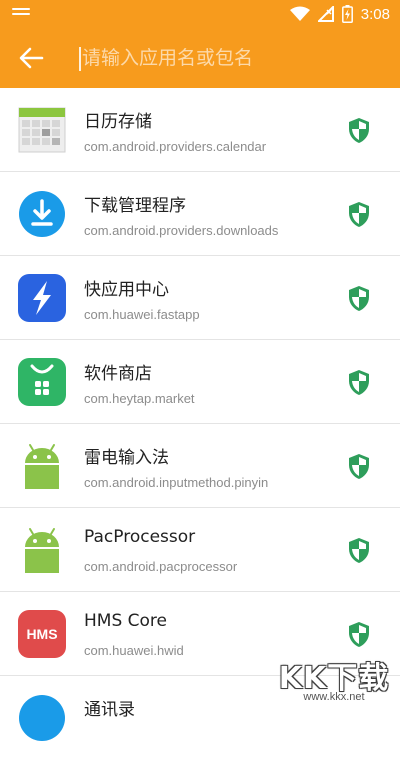 This screenshot has height=760, width=400. What do you see at coordinates (175, 146) in the screenshot?
I see `app-package: com.android.providers.calendar` at bounding box center [175, 146].